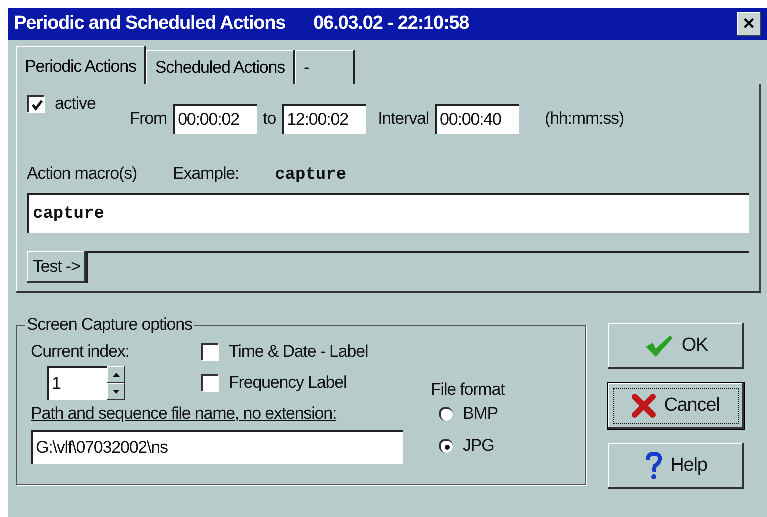 The image size is (767, 517). What do you see at coordinates (184, 414) in the screenshot?
I see `field-label: Path and sequence file name, no extension:` at bounding box center [184, 414].